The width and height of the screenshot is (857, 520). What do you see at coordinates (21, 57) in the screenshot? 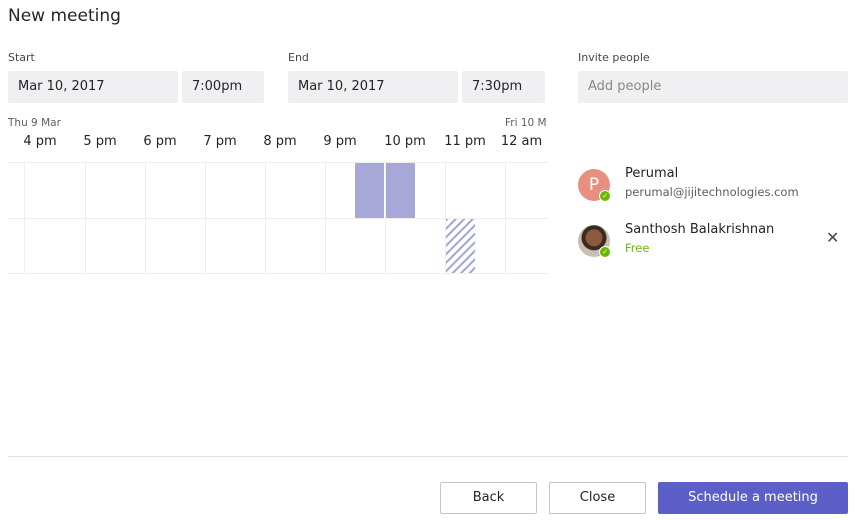
I see `start-label: Start` at bounding box center [21, 57].